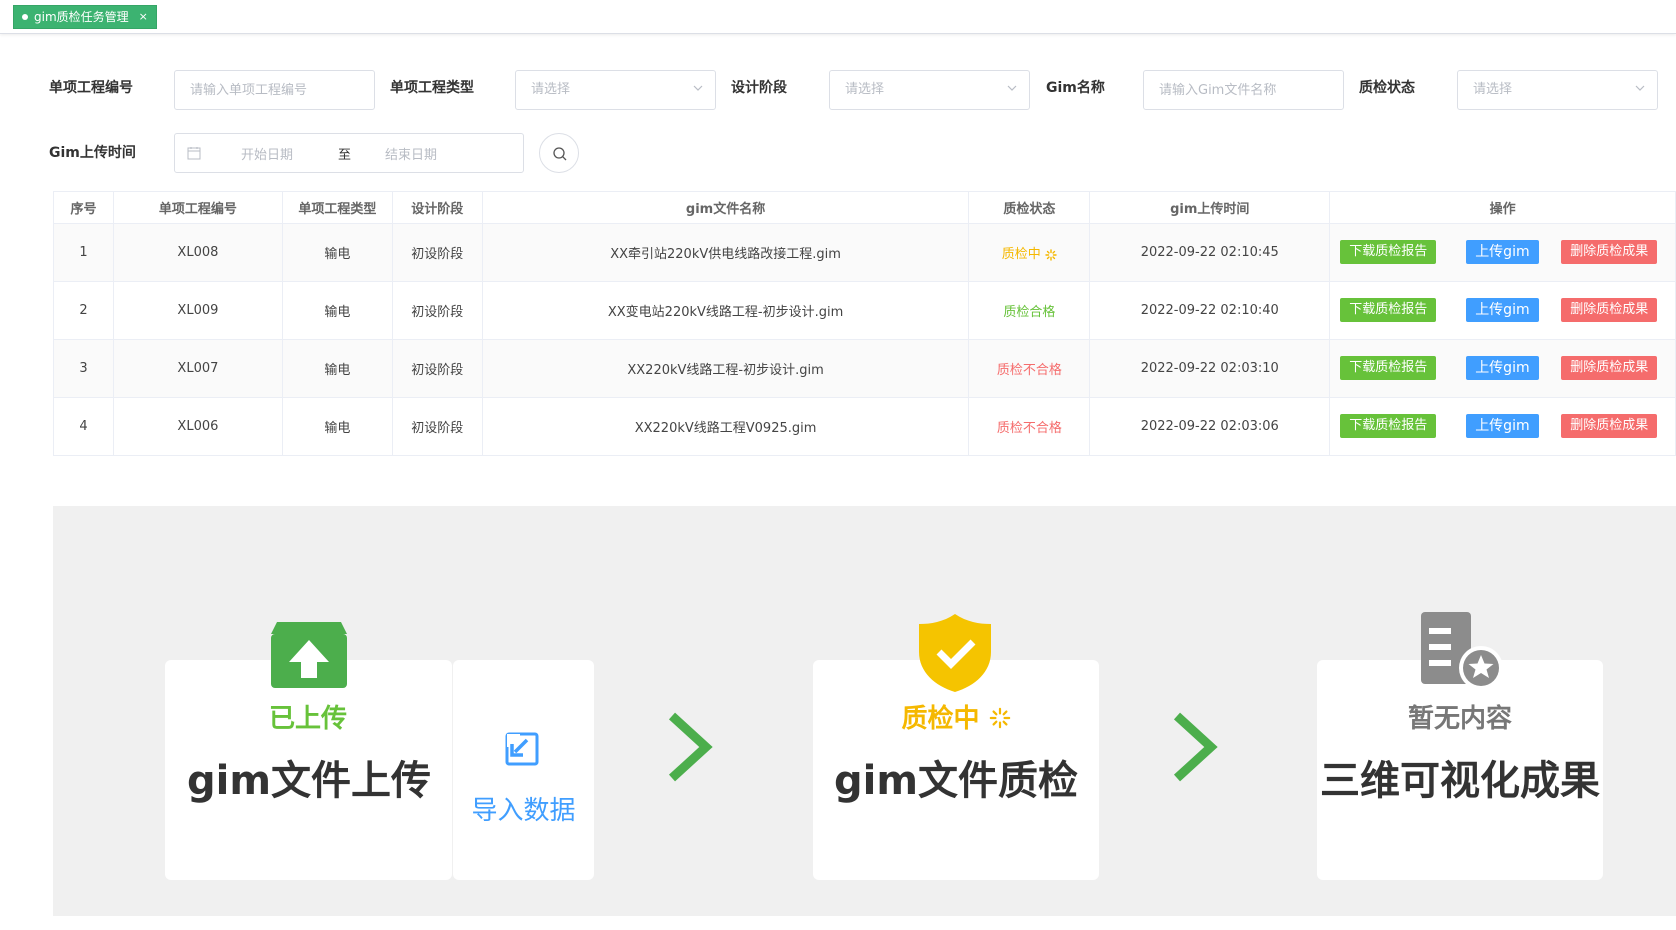 Image resolution: width=1676 pixels, height=930 pixels. Describe the element at coordinates (197, 310) in the screenshot. I see `cell-code: XL009` at that location.